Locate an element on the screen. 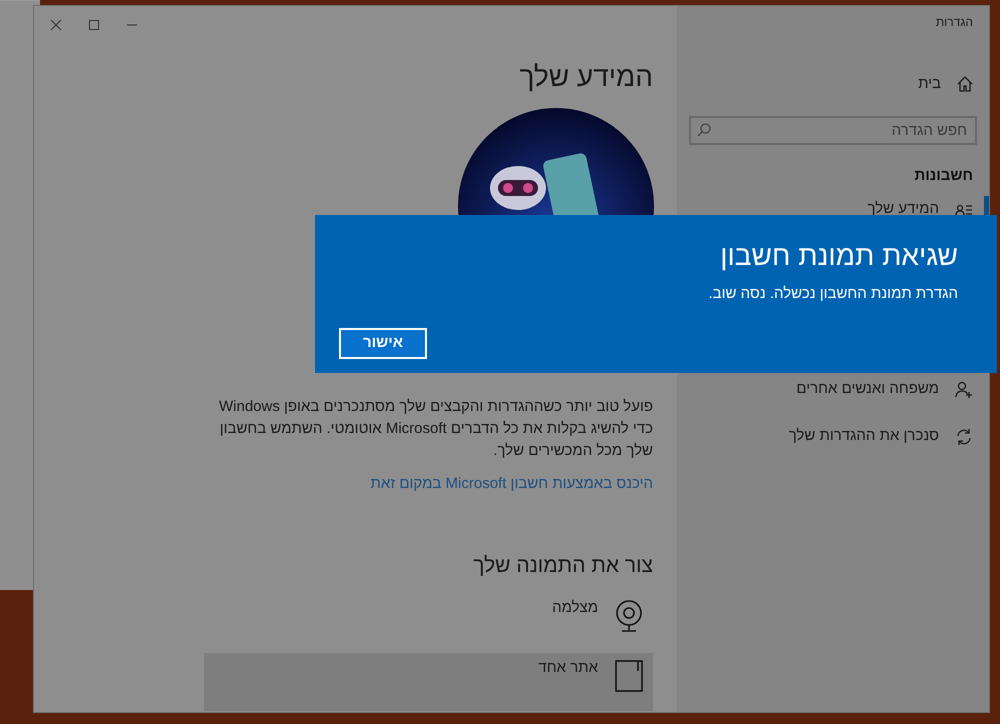 This screenshot has height=724, width=1000. home-icon is located at coordinates (965, 84).